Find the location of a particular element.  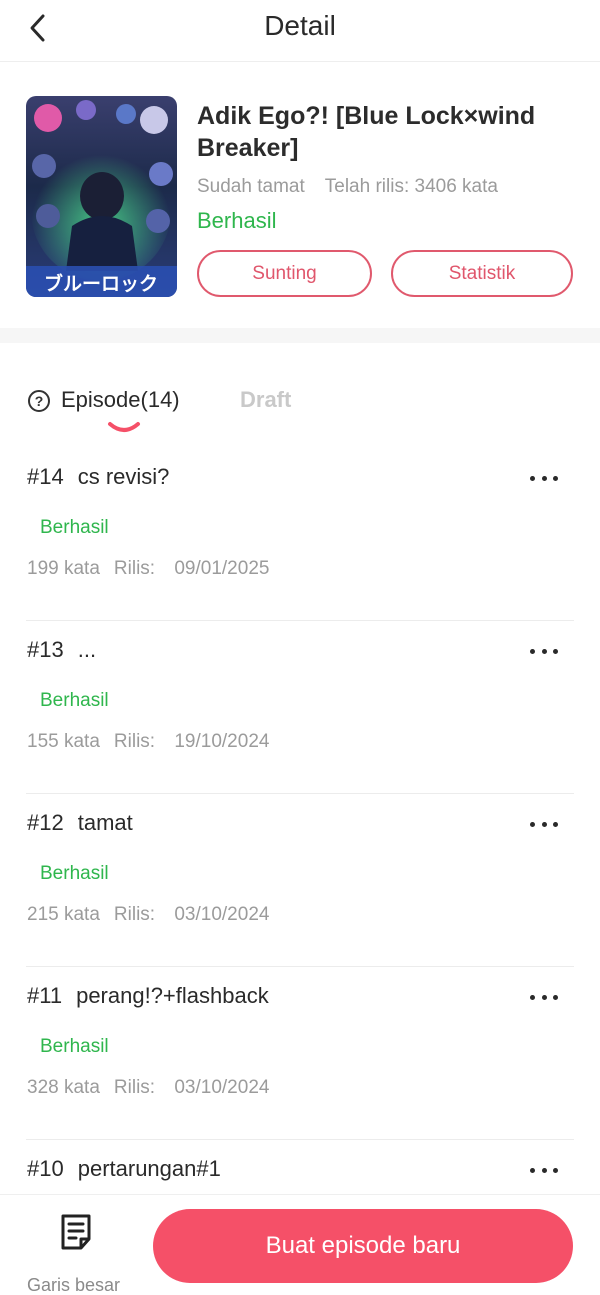

question-circle-icon: ? is located at coordinates (39, 401).